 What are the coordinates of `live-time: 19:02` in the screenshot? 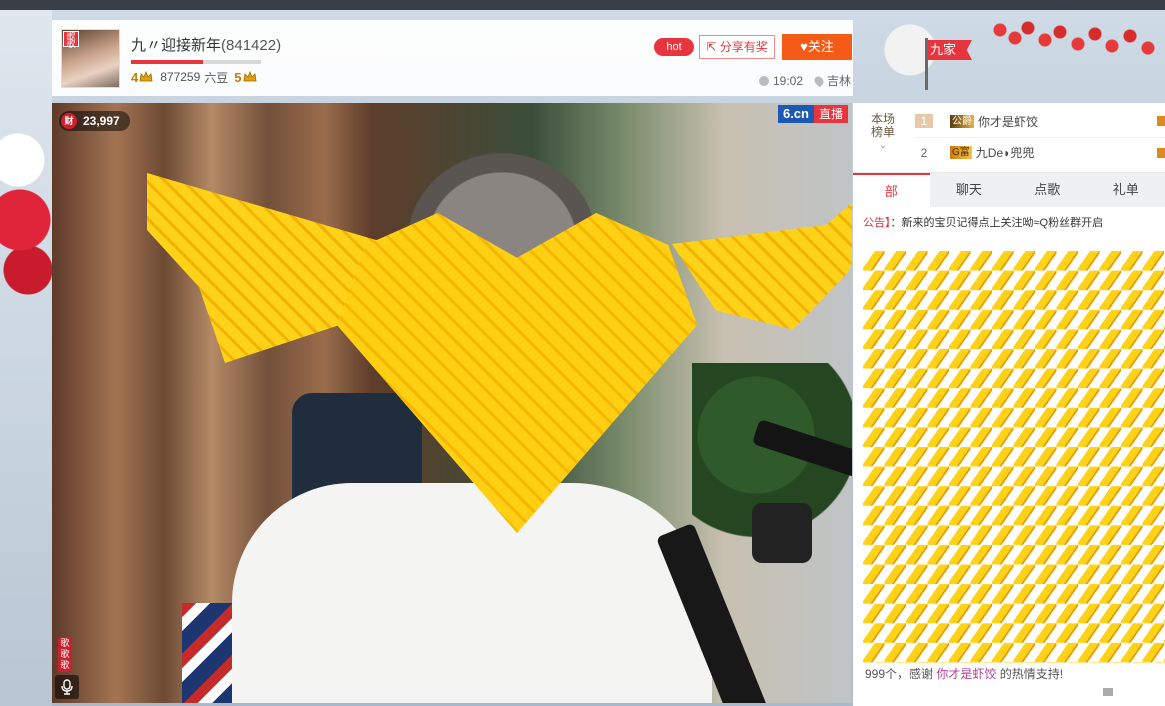 It's located at (788, 80).